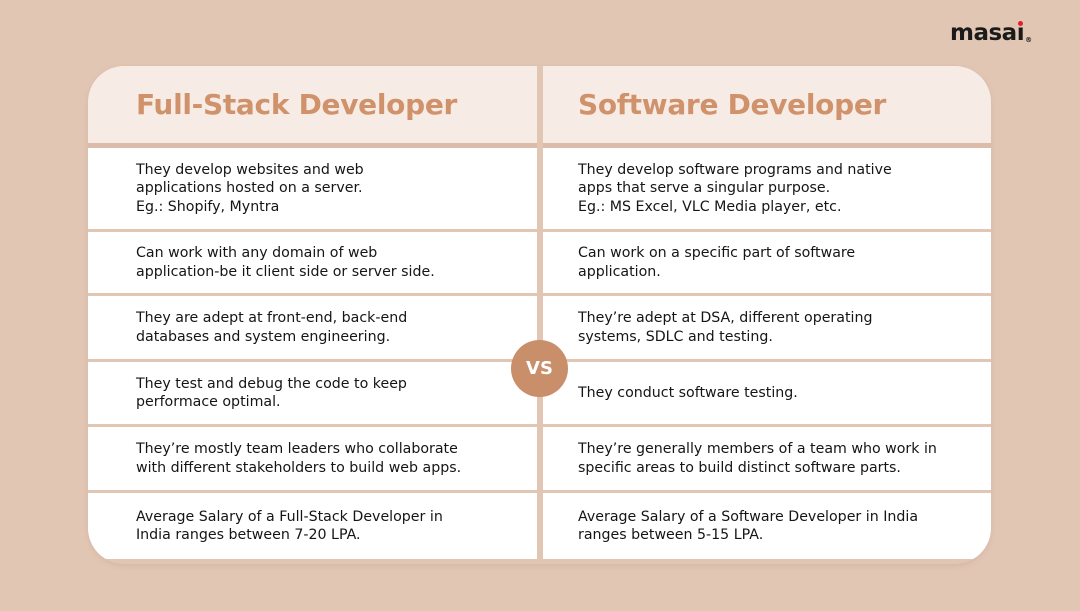 This screenshot has width=1080, height=611. I want to click on row-text: They conduct software testing., so click(688, 392).